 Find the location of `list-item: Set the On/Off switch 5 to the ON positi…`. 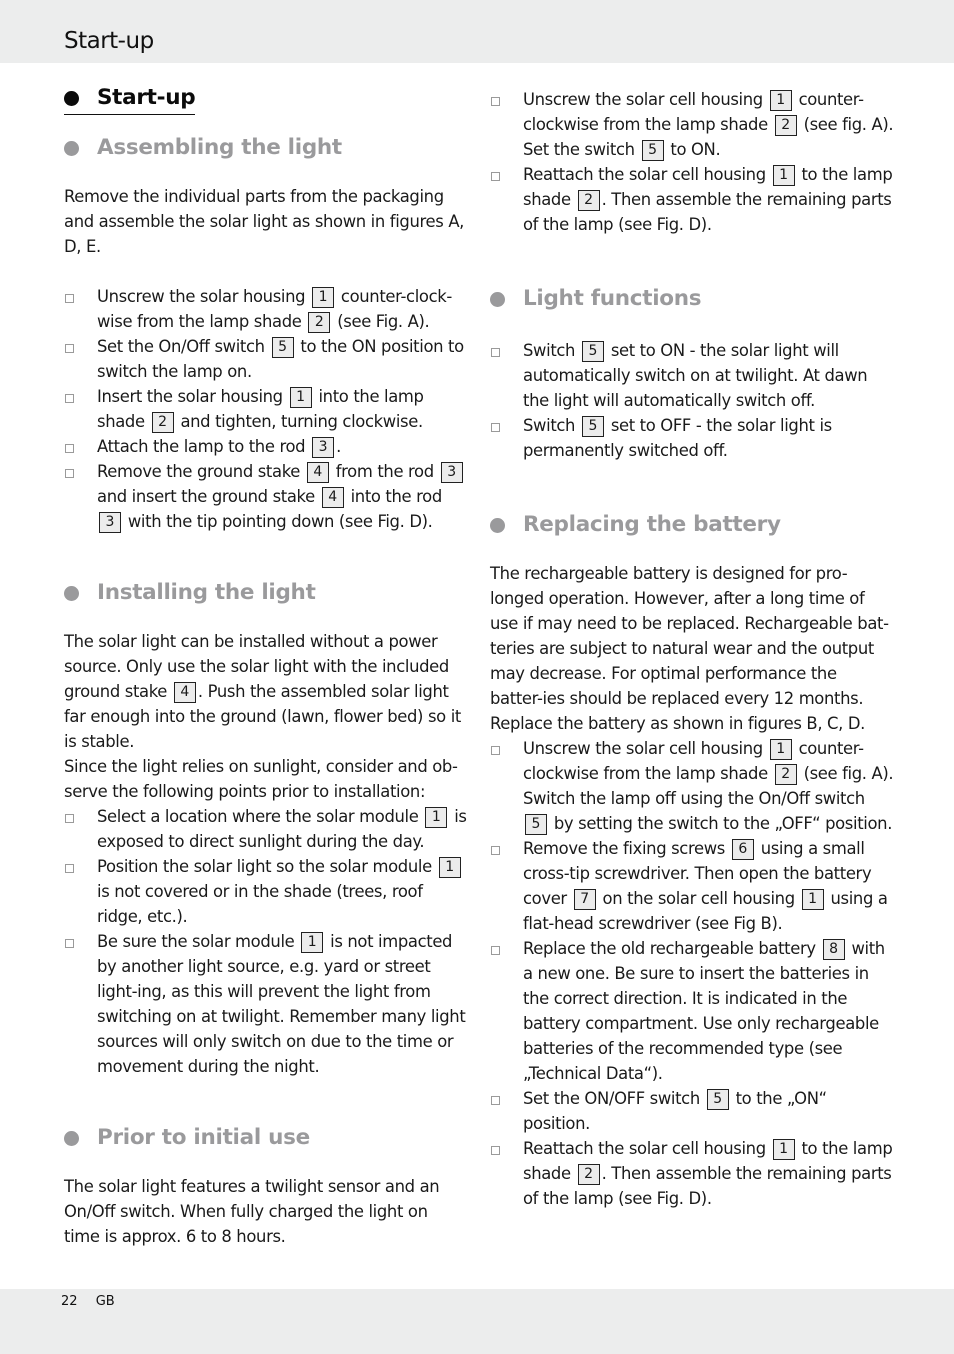

list-item: Set the On/Off switch 5 to the ON positi… is located at coordinates (266, 359).